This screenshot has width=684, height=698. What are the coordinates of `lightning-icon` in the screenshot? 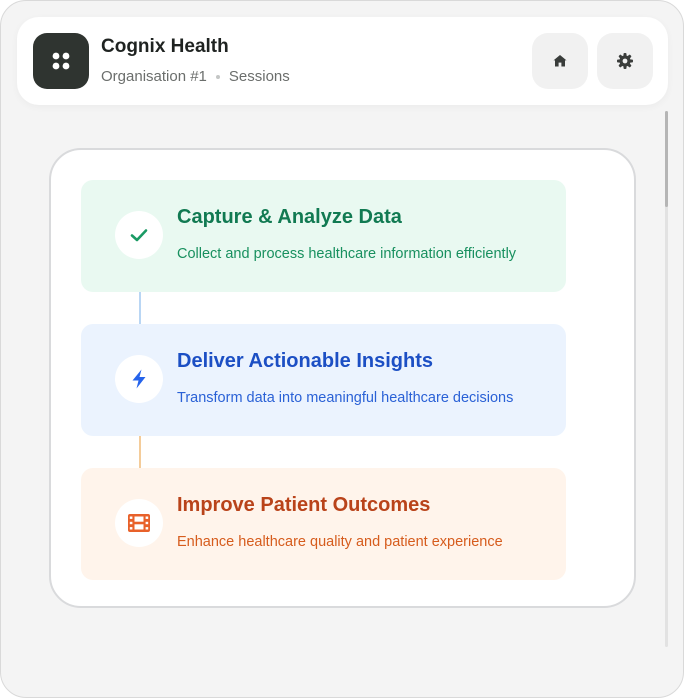 It's located at (139, 379).